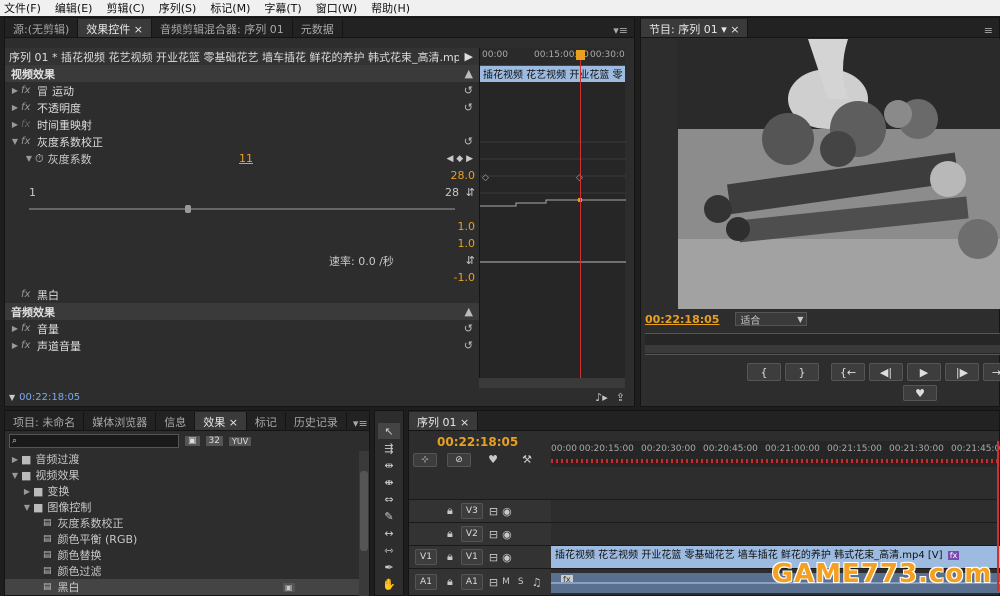  I want to click on accelerated-effects-icon: ▣, so click(192, 441).